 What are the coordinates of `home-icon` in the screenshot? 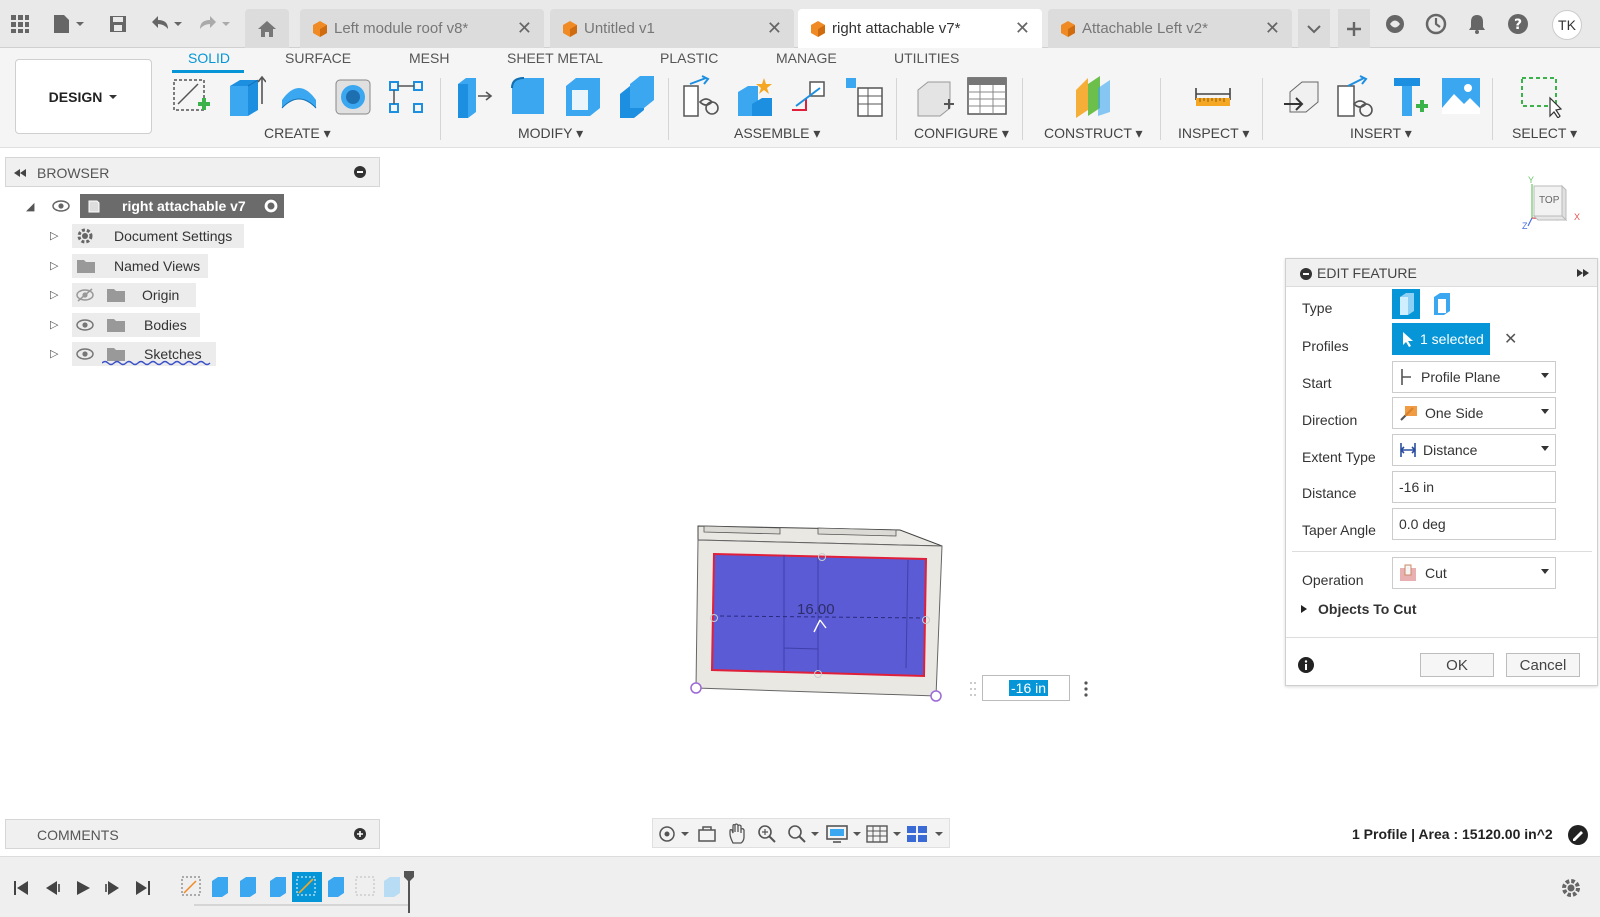 It's located at (267, 28).